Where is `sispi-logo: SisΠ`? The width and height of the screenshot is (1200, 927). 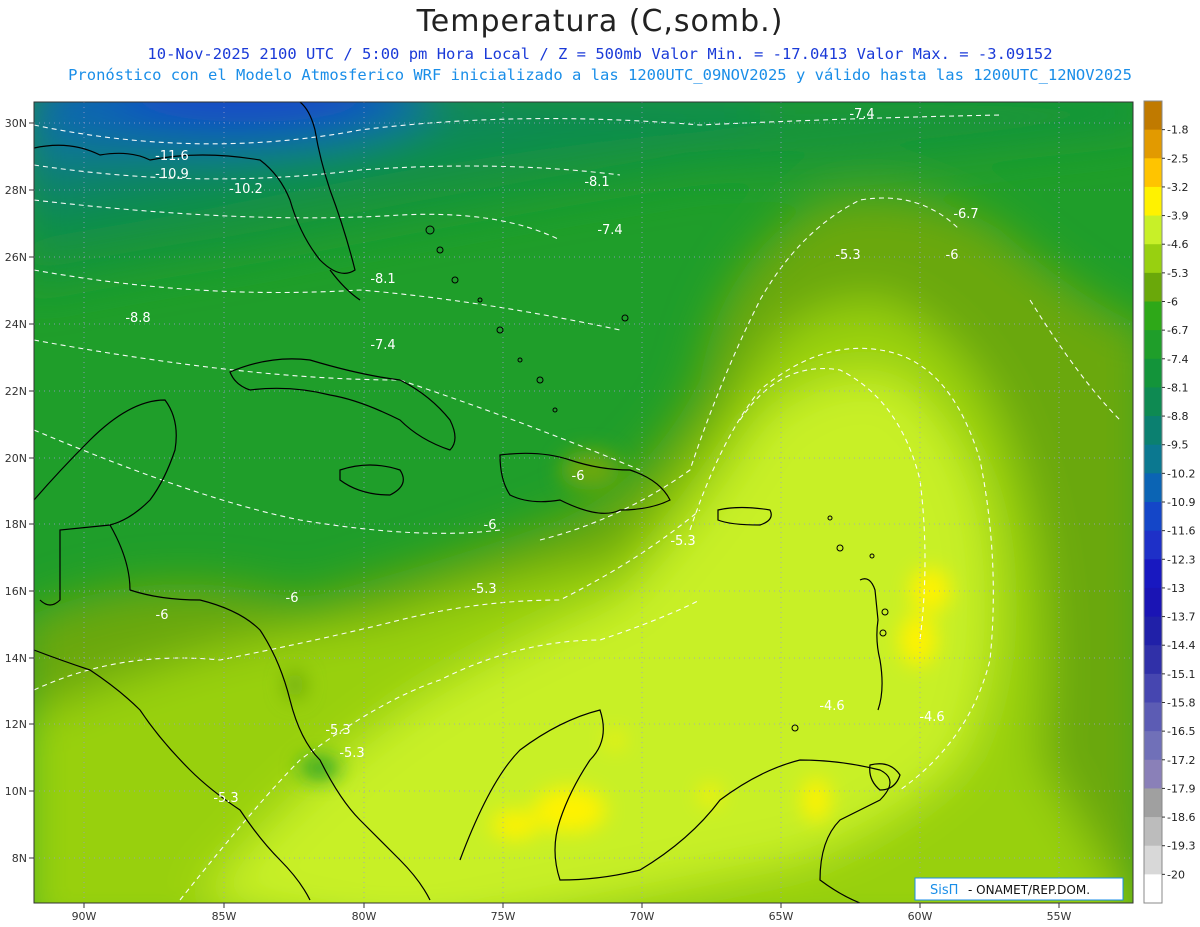
sispi-logo: SisΠ is located at coordinates (944, 890).